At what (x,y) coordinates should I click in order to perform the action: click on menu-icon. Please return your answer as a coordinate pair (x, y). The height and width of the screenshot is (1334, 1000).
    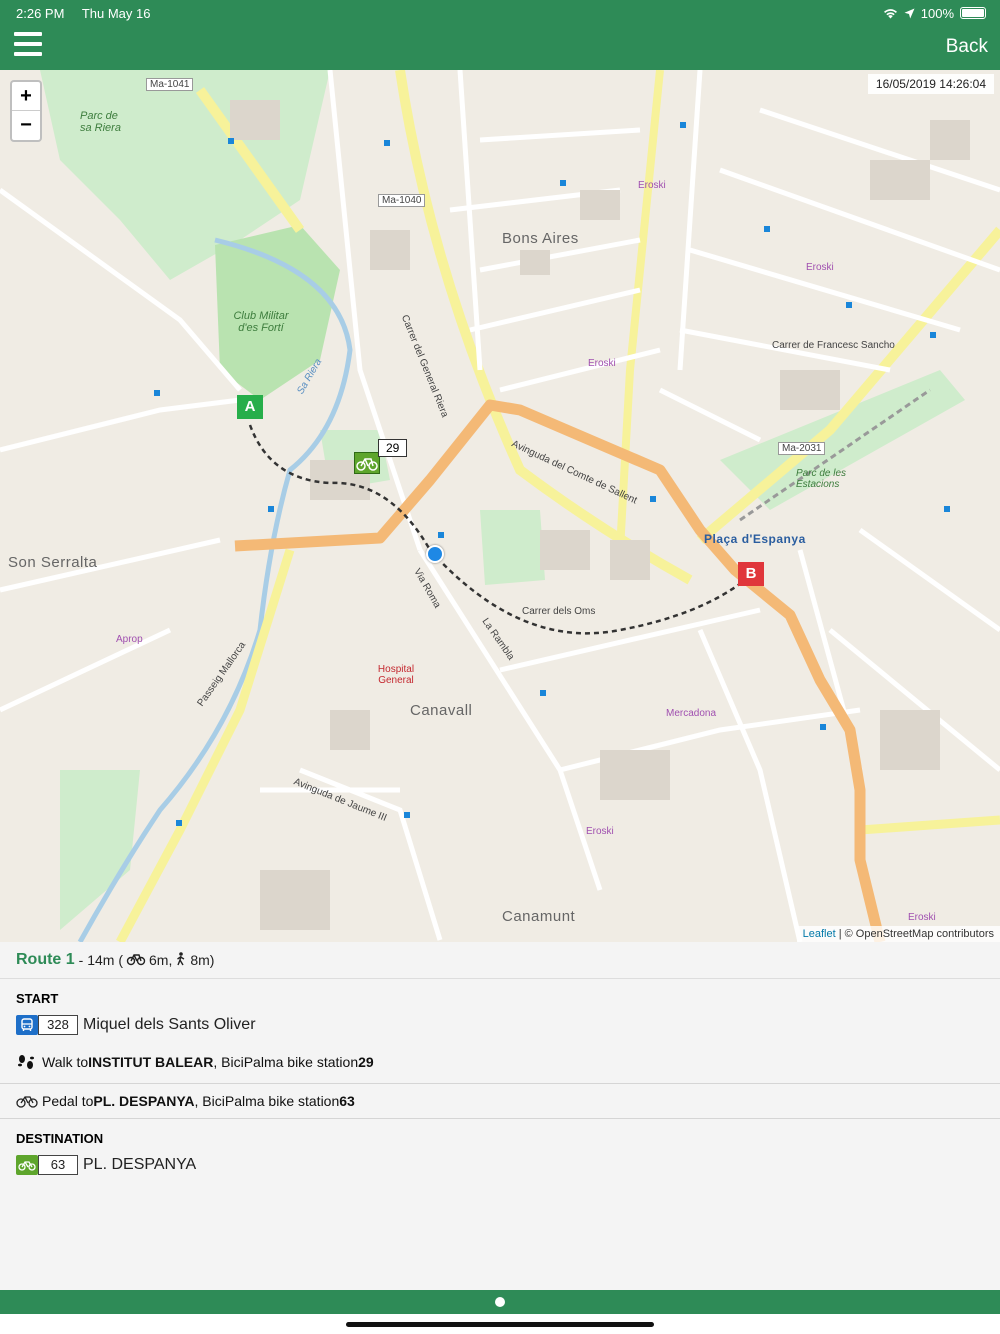
    Looking at the image, I should click on (28, 45).